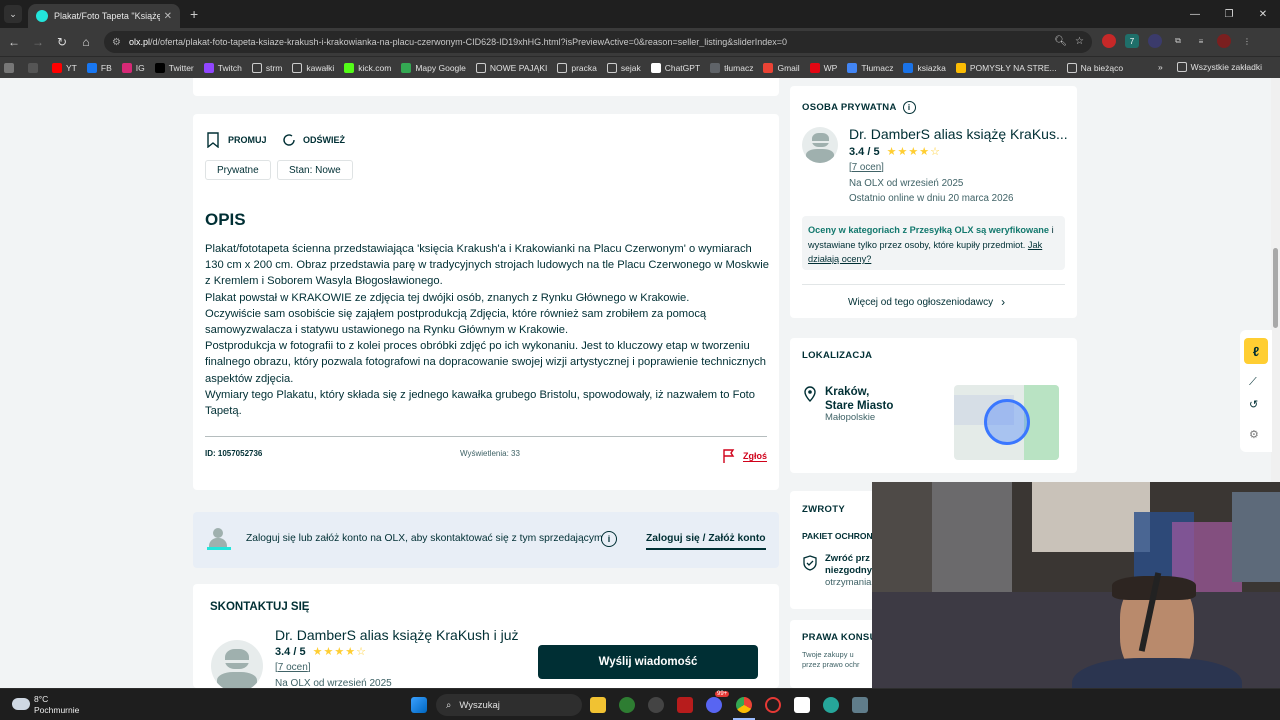 The height and width of the screenshot is (720, 1280). What do you see at coordinates (315, 170) in the screenshot?
I see `chip-condition: Stan: Nowe` at bounding box center [315, 170].